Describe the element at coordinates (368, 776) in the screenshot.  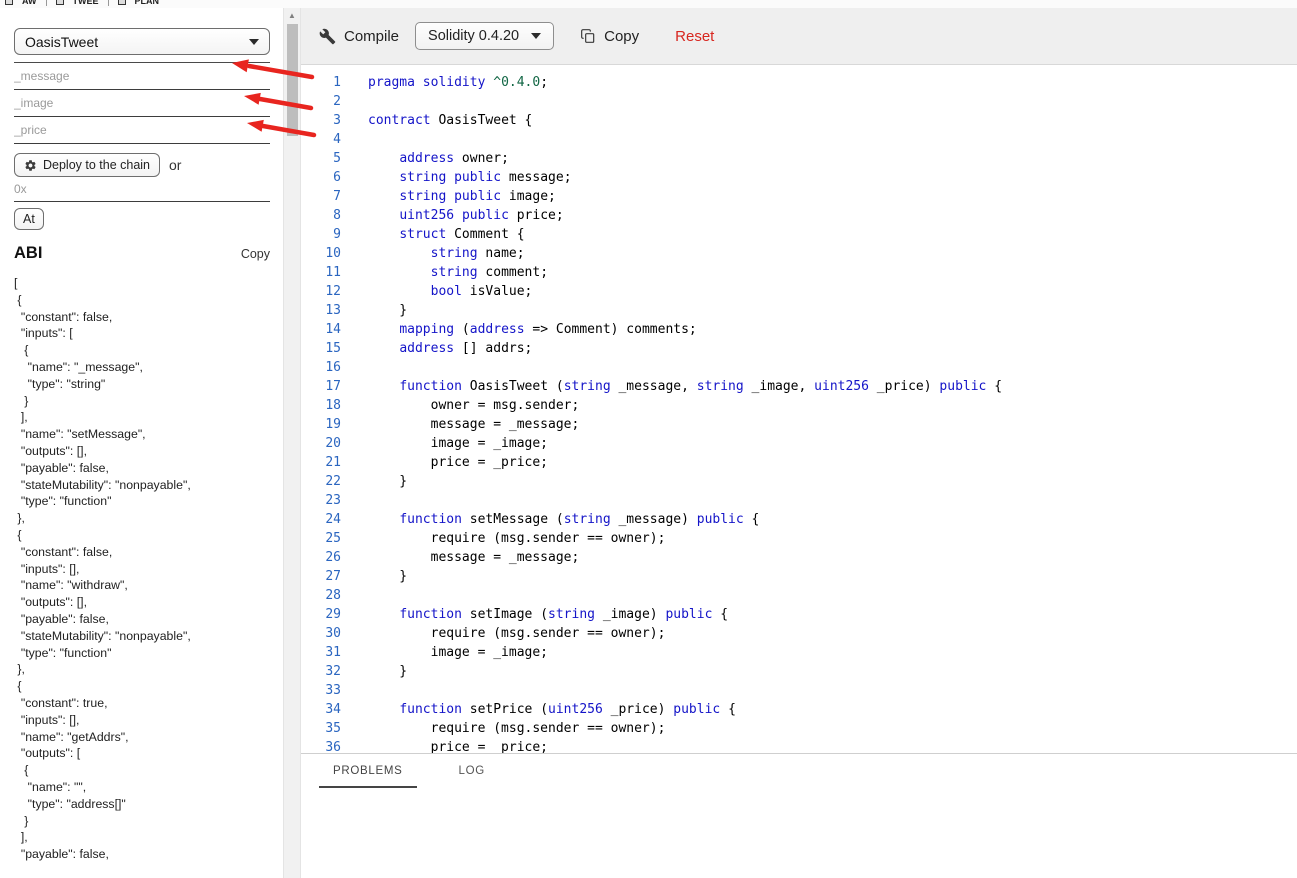
I see `tab-problems: PROBLEMS` at that location.